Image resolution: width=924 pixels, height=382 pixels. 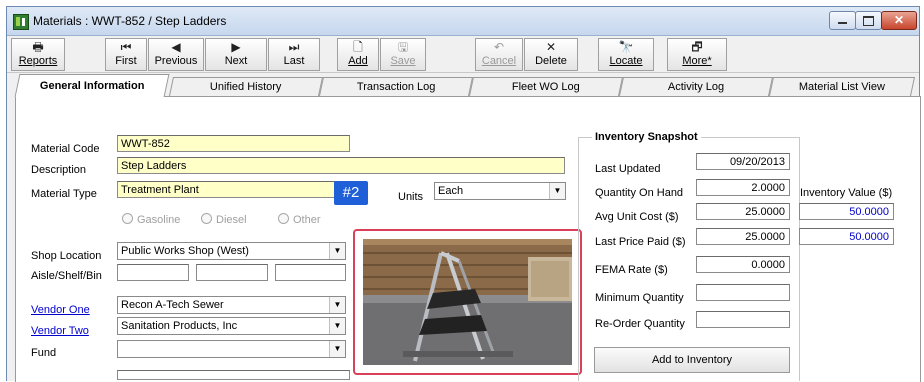 I want to click on app-icon, so click(x=21, y=22).